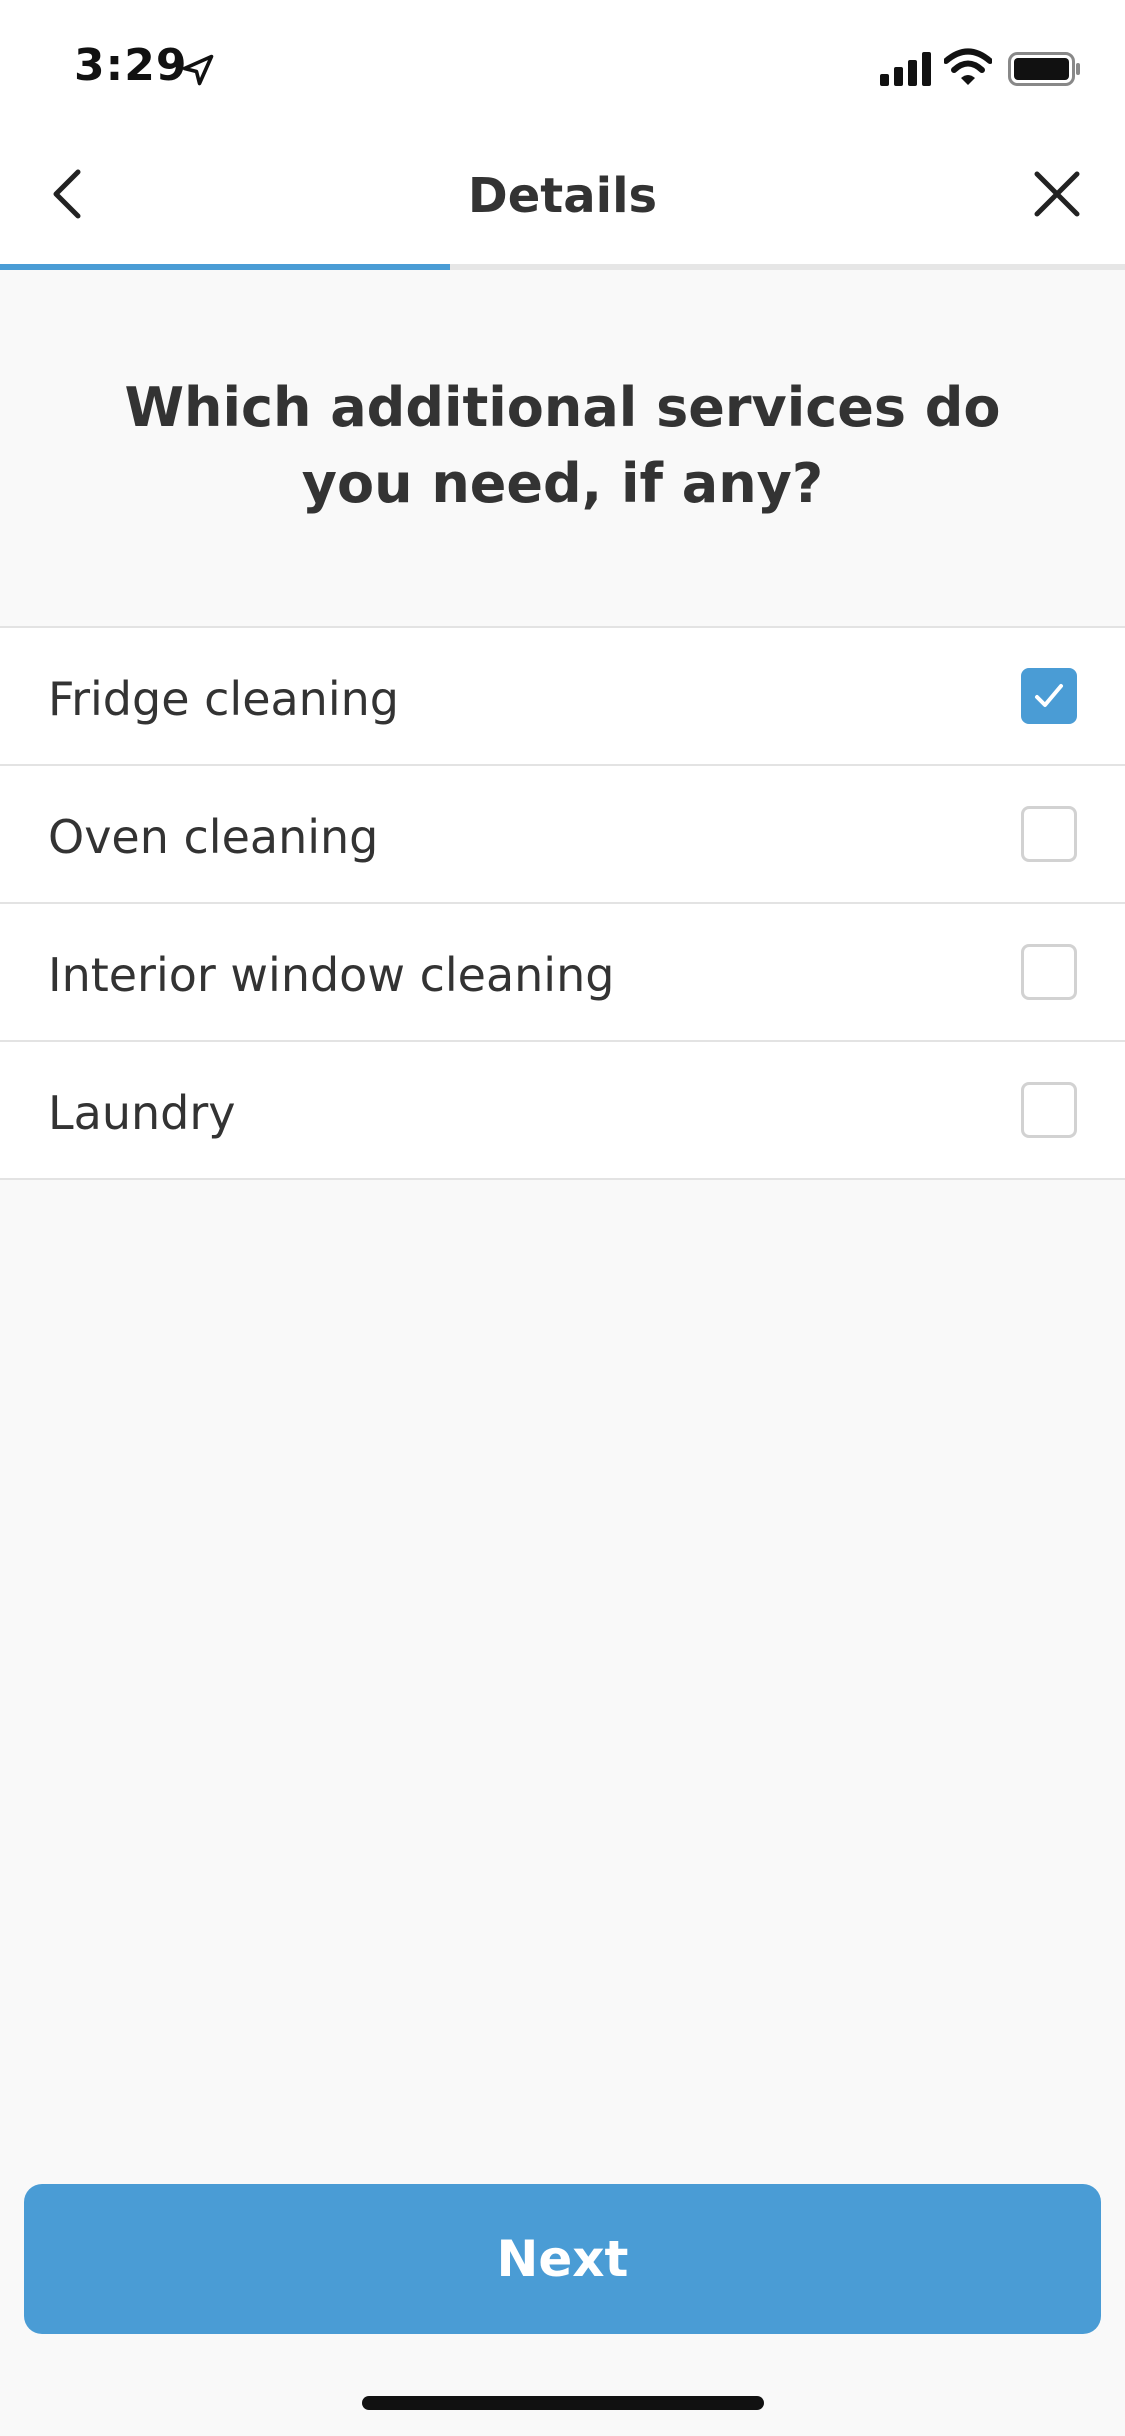  I want to click on option-label: Interior window cleaning, so click(331, 975).